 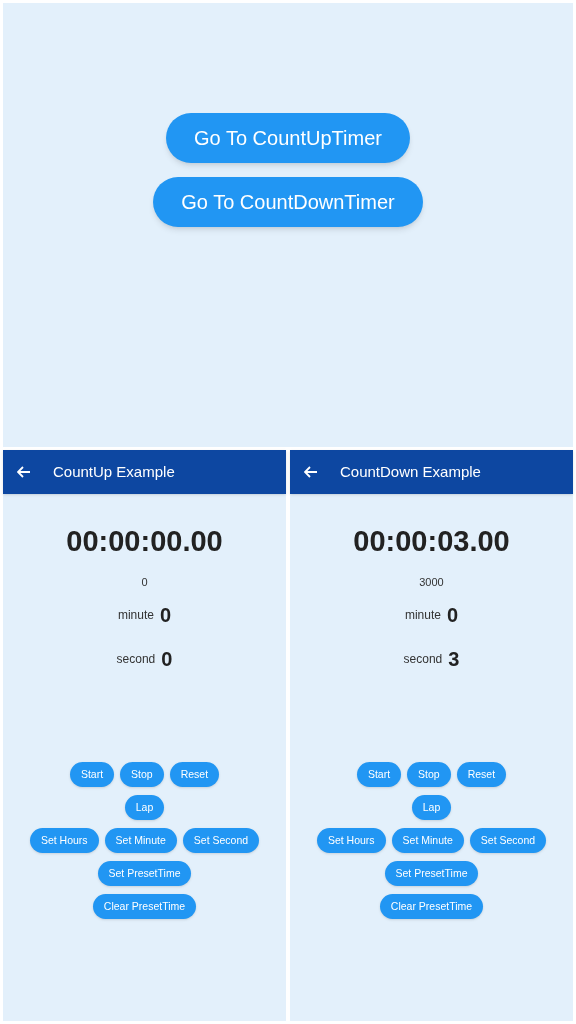 What do you see at coordinates (144, 582) in the screenshot?
I see `milliseconds-text: 0` at bounding box center [144, 582].